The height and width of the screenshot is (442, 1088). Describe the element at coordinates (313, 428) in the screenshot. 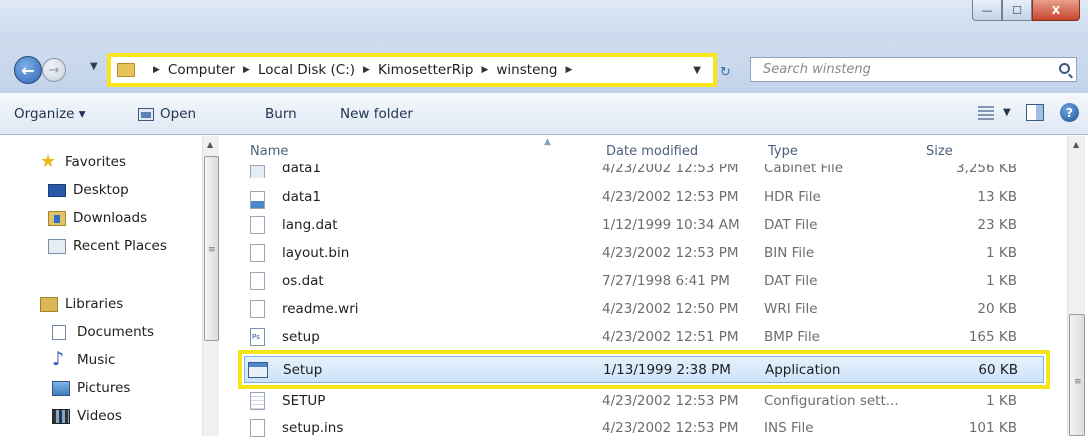

I see `file-name: setup.ins` at that location.